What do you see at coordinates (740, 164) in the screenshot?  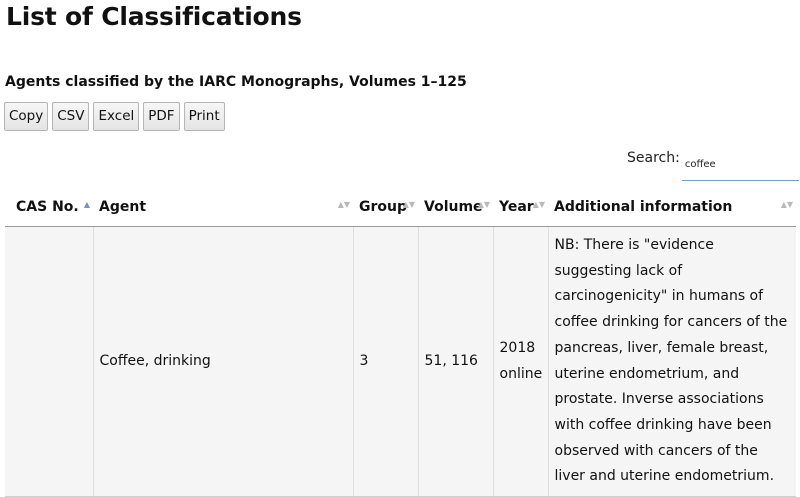 I see `search-input` at bounding box center [740, 164].